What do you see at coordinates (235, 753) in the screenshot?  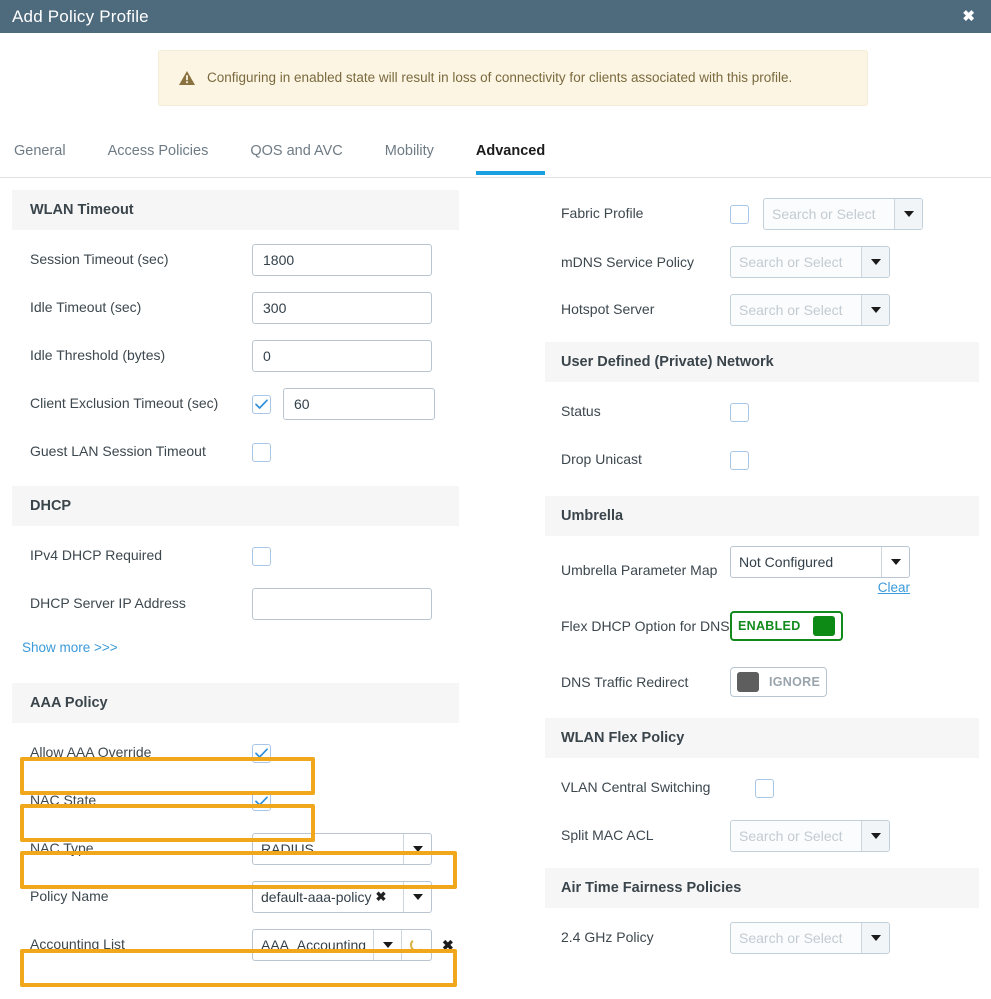 I see `row-allow-aaa-override: Allow AAA Override` at bounding box center [235, 753].